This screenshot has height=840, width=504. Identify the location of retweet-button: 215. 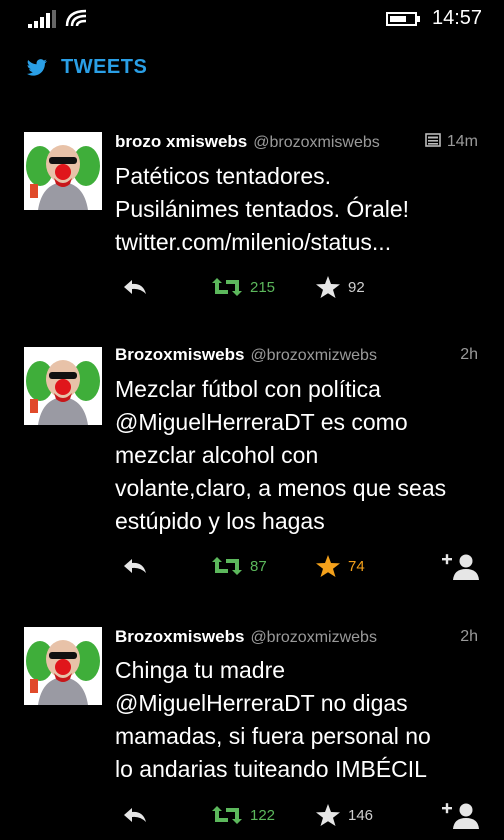
(243, 287).